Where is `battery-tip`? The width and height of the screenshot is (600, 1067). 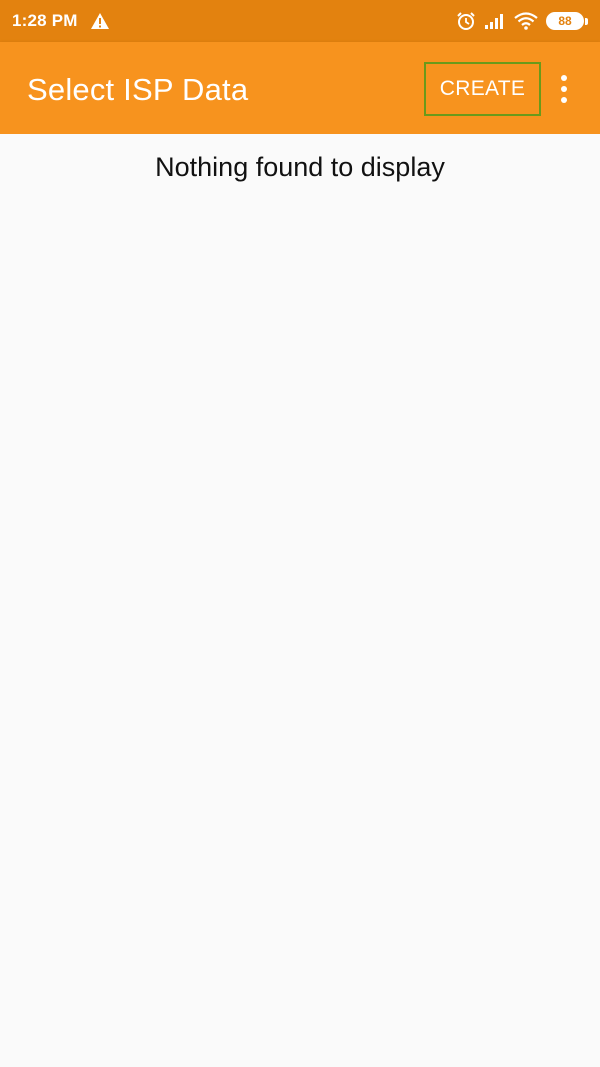
battery-tip is located at coordinates (586, 21).